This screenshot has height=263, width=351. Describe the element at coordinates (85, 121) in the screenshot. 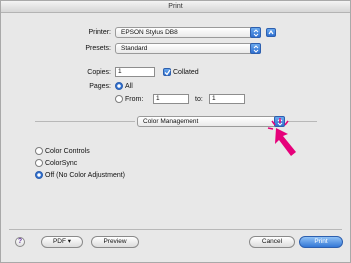

I see `panel-separator-left` at that location.